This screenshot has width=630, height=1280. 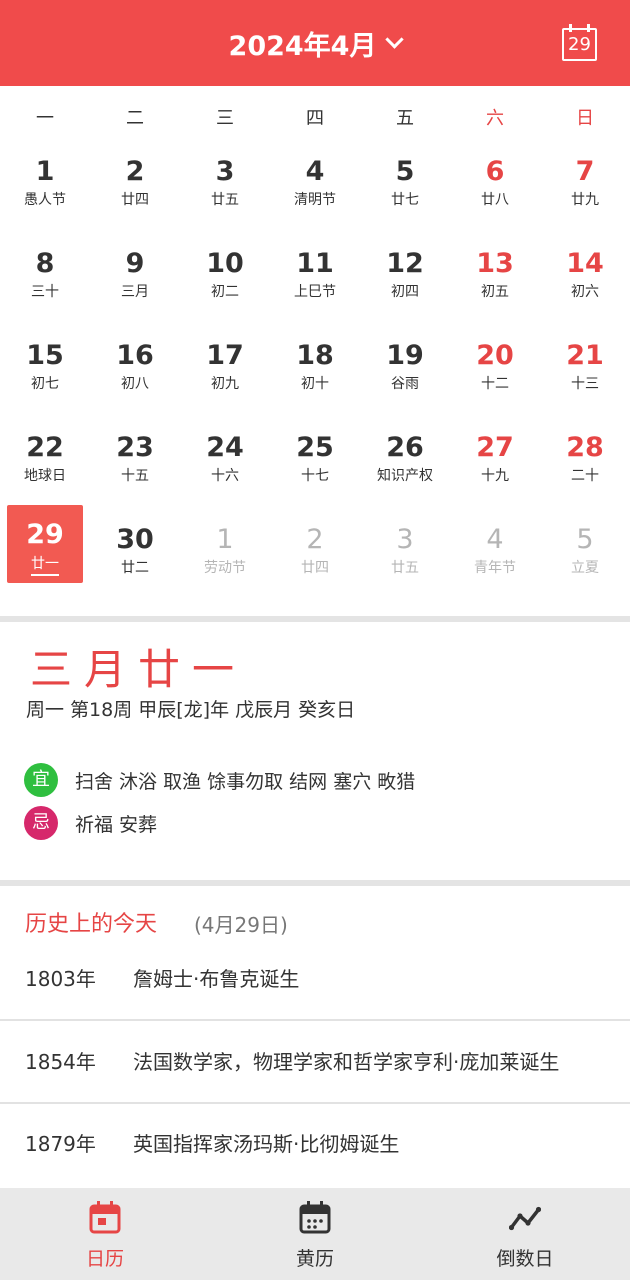 What do you see at coordinates (405, 476) in the screenshot?
I see `lunar-label: 知识产权` at bounding box center [405, 476].